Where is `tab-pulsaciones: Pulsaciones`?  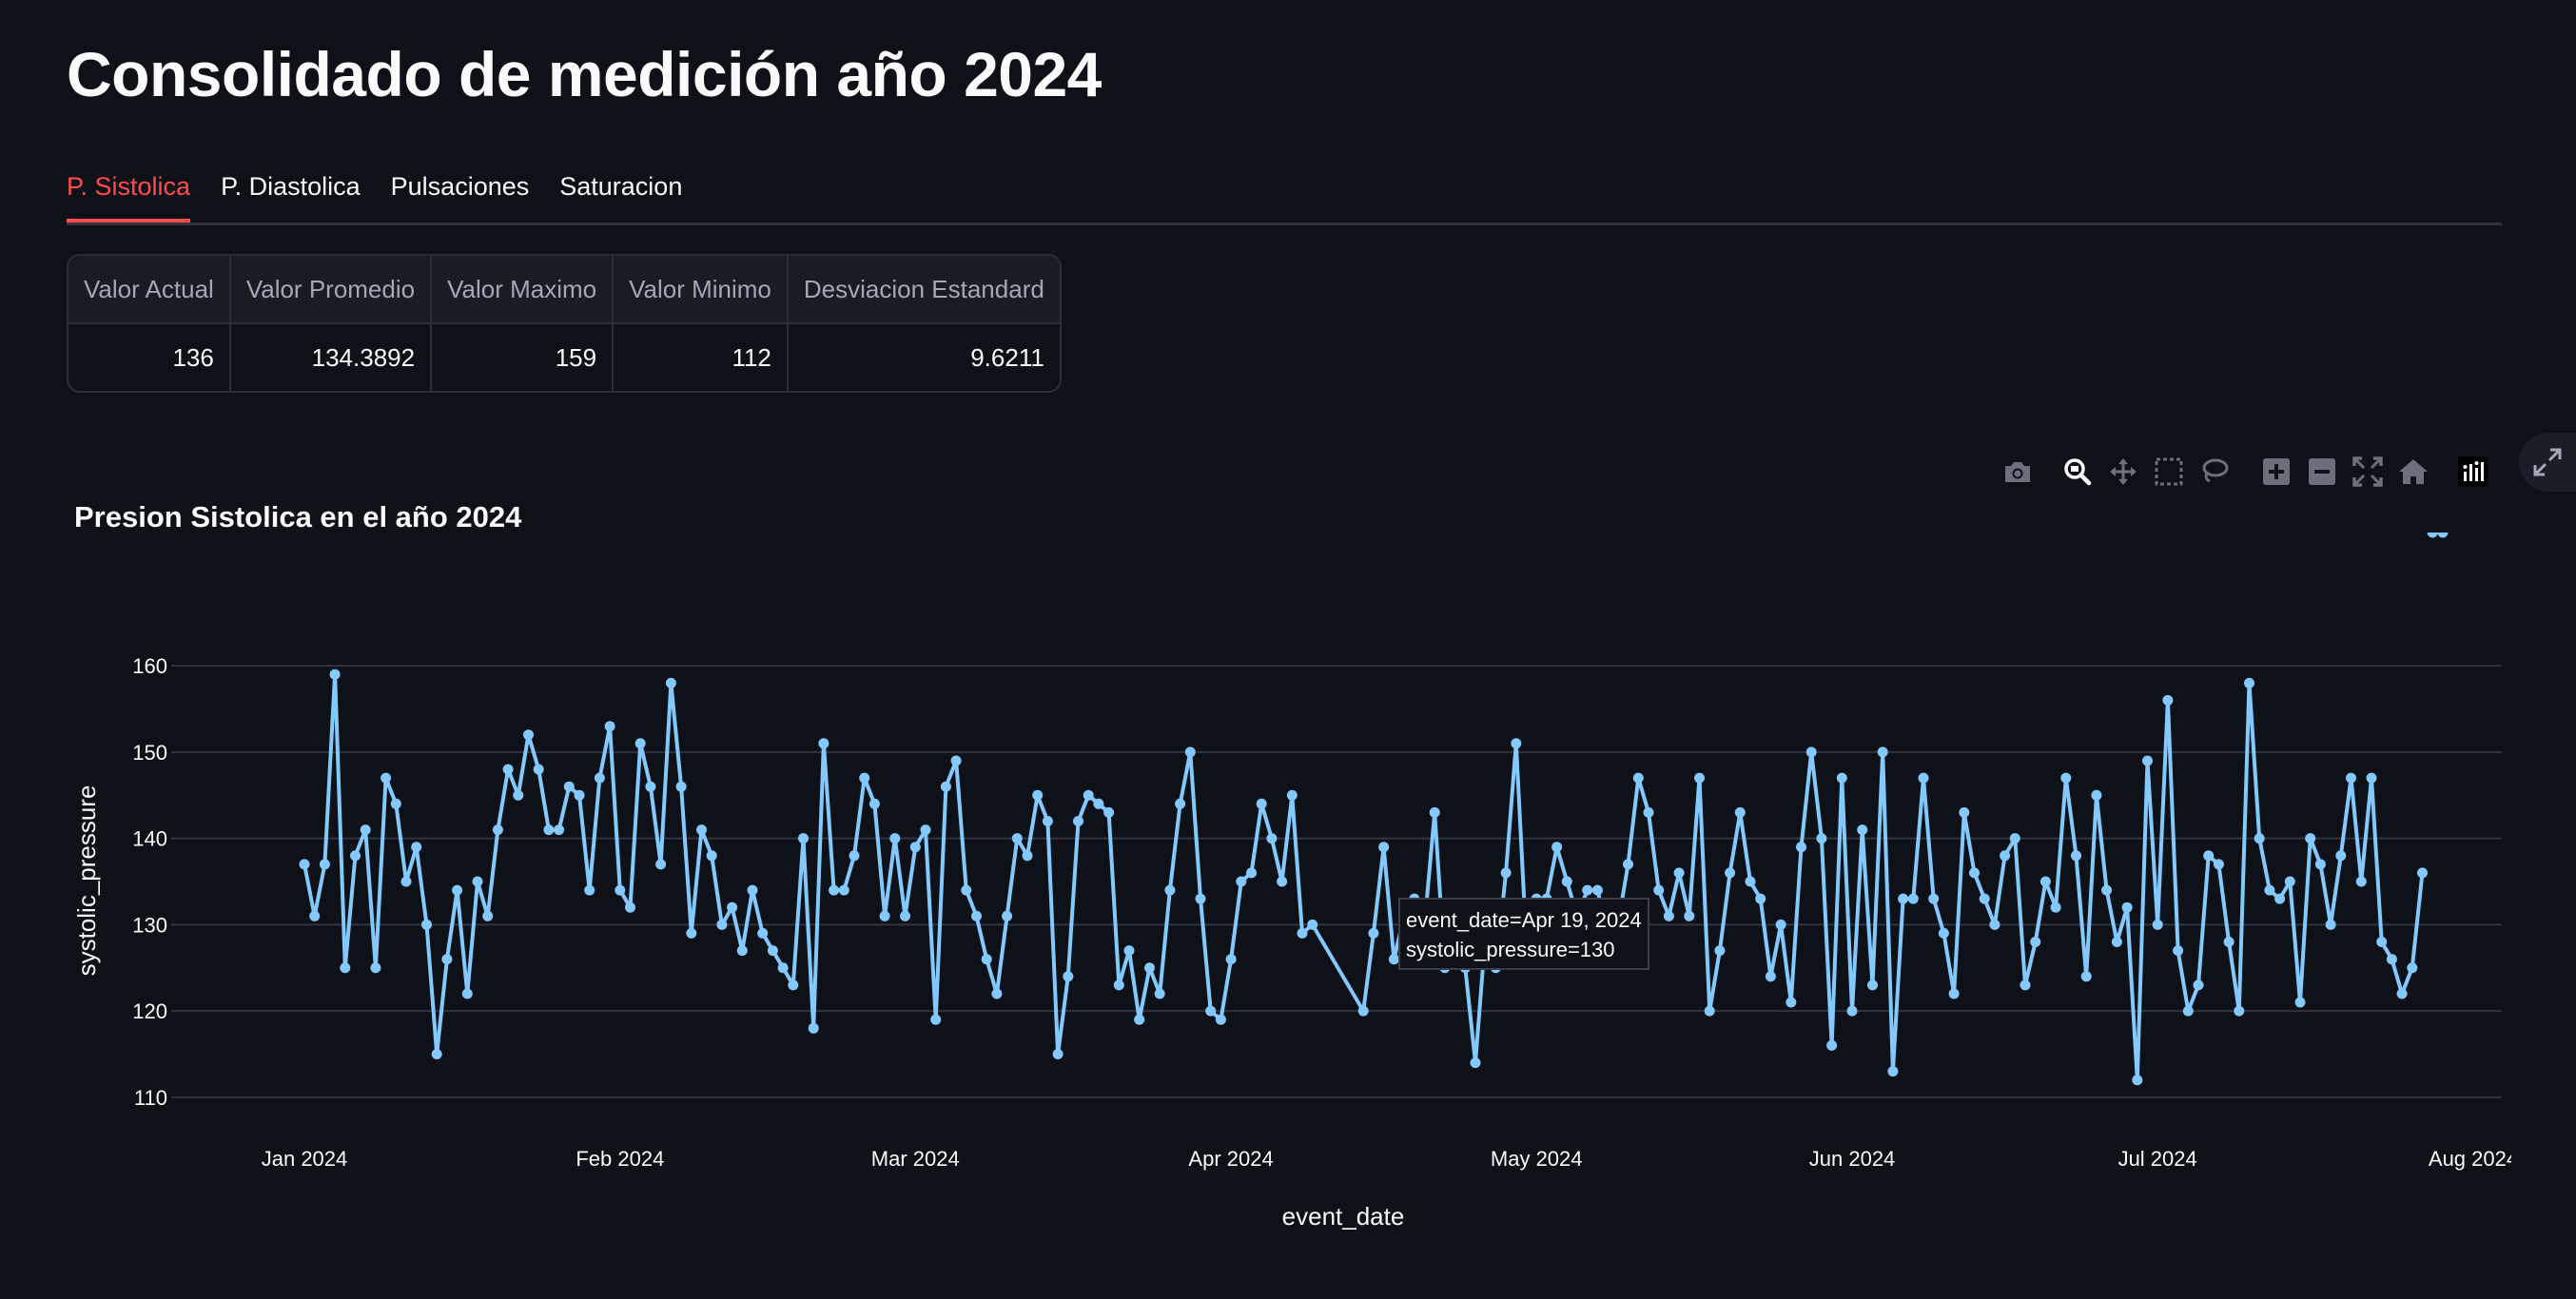 tab-pulsaciones: Pulsaciones is located at coordinates (461, 191).